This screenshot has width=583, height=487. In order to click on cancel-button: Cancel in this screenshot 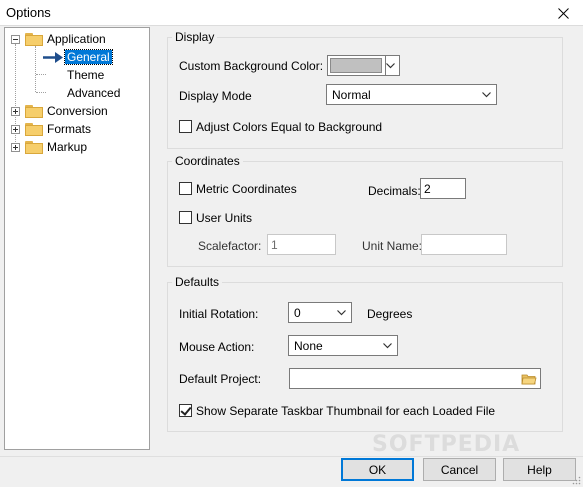, I will do `click(459, 469)`.